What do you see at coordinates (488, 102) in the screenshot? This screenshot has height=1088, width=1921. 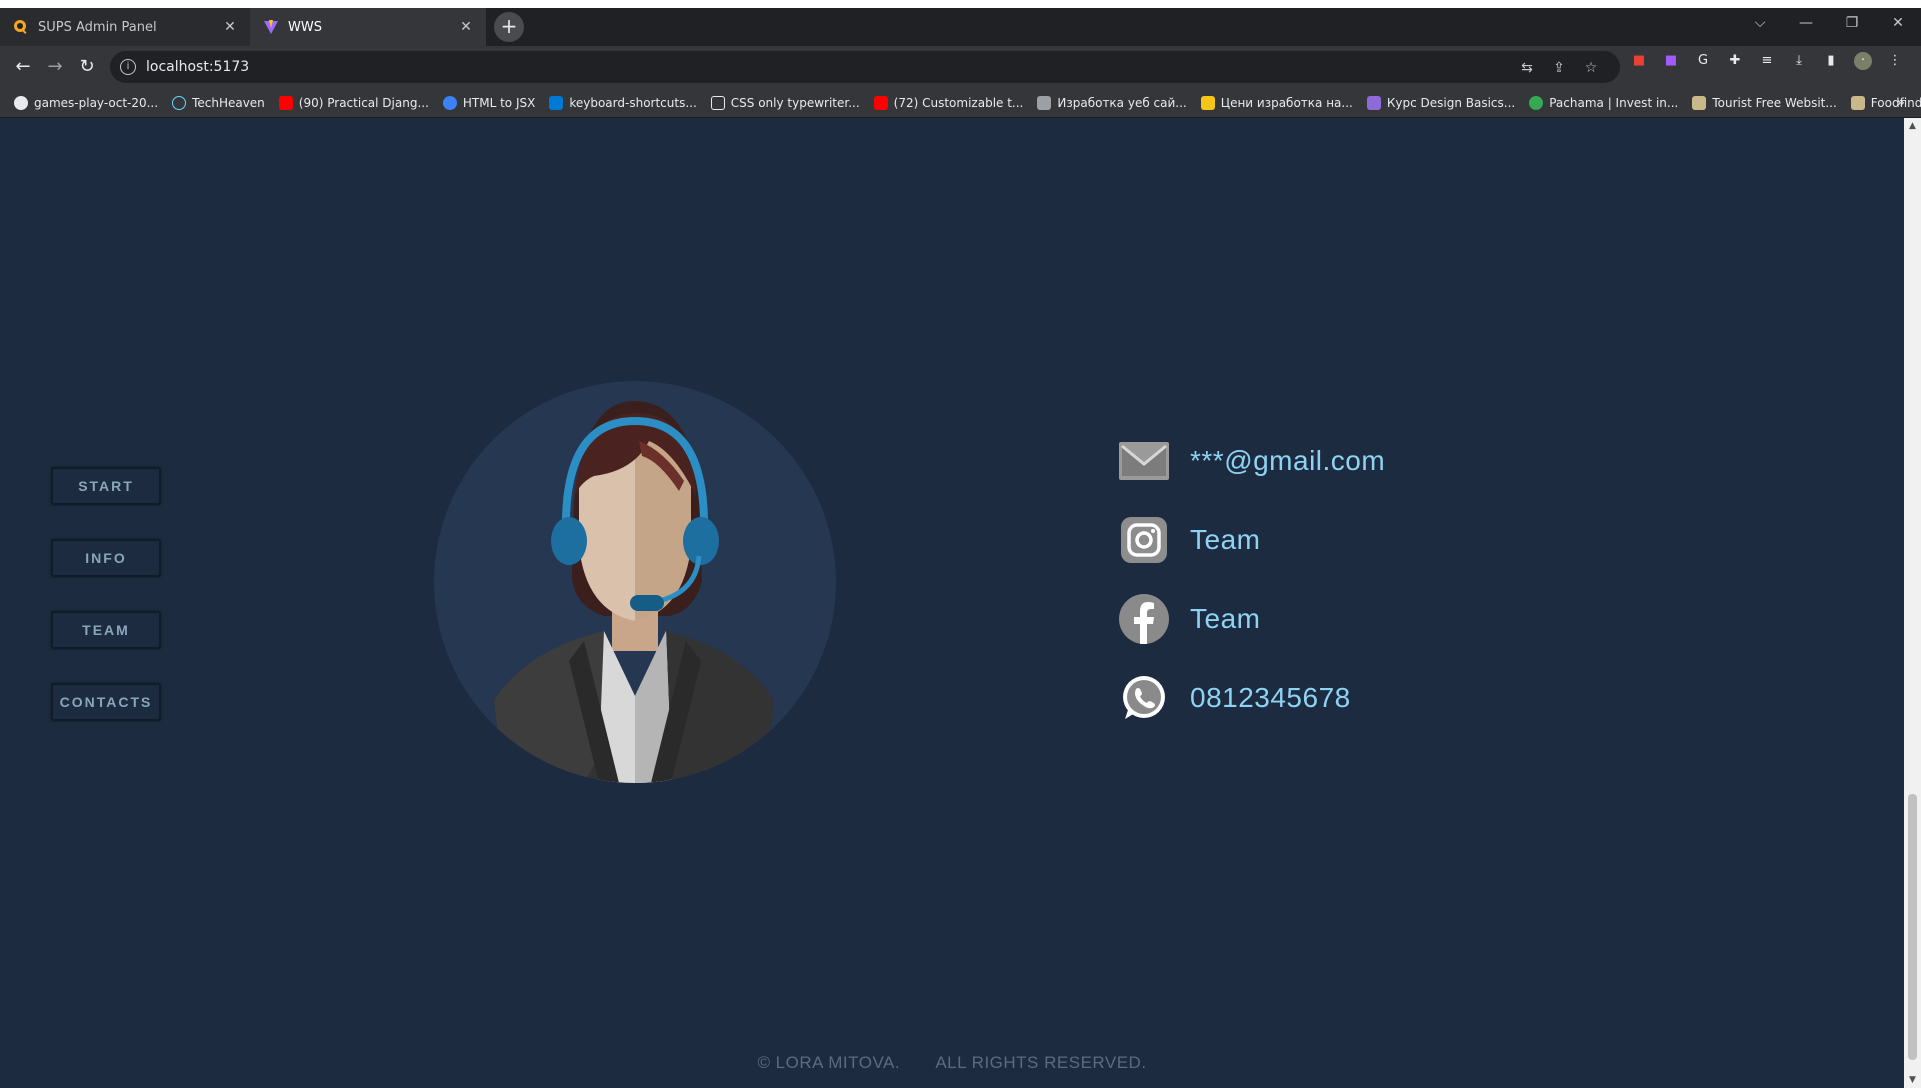 I see `bookmark-item: HTML to JSX` at bounding box center [488, 102].